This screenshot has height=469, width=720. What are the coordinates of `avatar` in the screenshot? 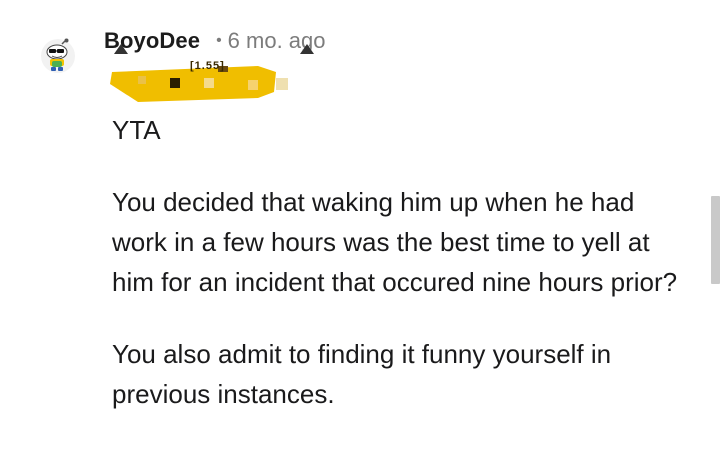 It's located at (58, 56).